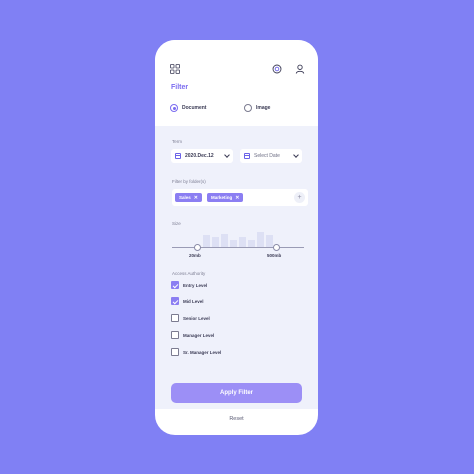  What do you see at coordinates (276, 247) in the screenshot?
I see `slider-max-handle` at bounding box center [276, 247].